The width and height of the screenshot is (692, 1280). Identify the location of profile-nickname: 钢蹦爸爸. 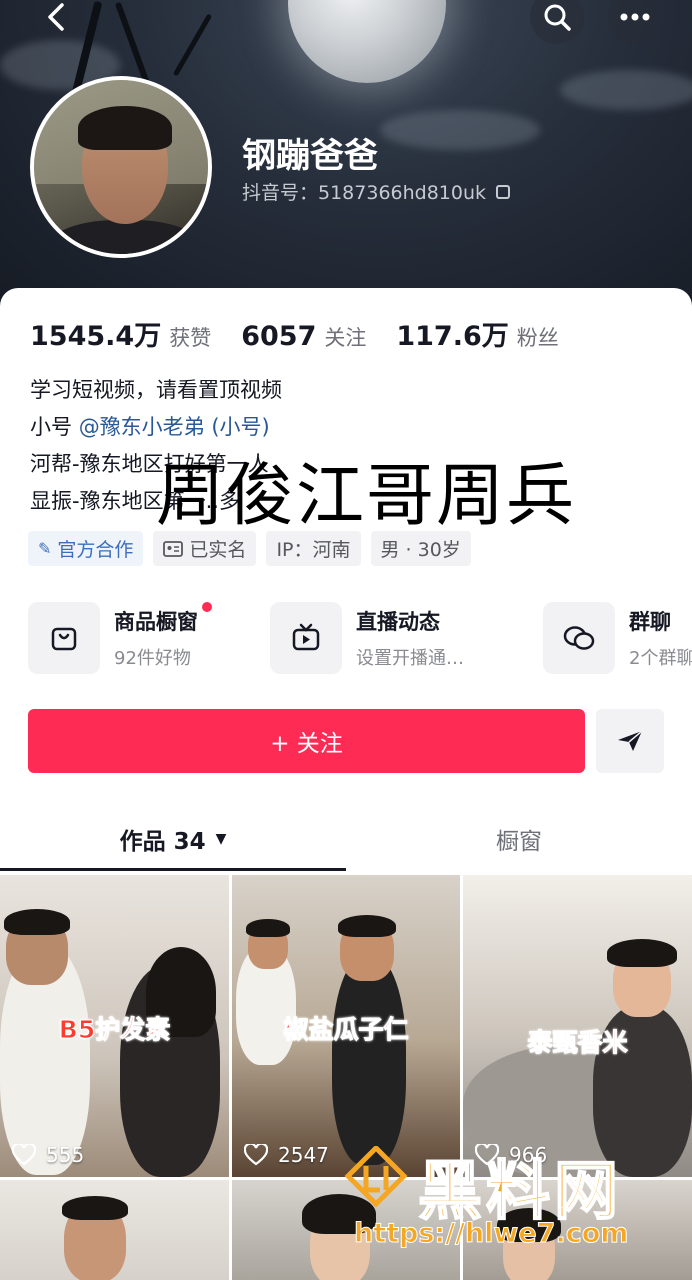
(310, 156).